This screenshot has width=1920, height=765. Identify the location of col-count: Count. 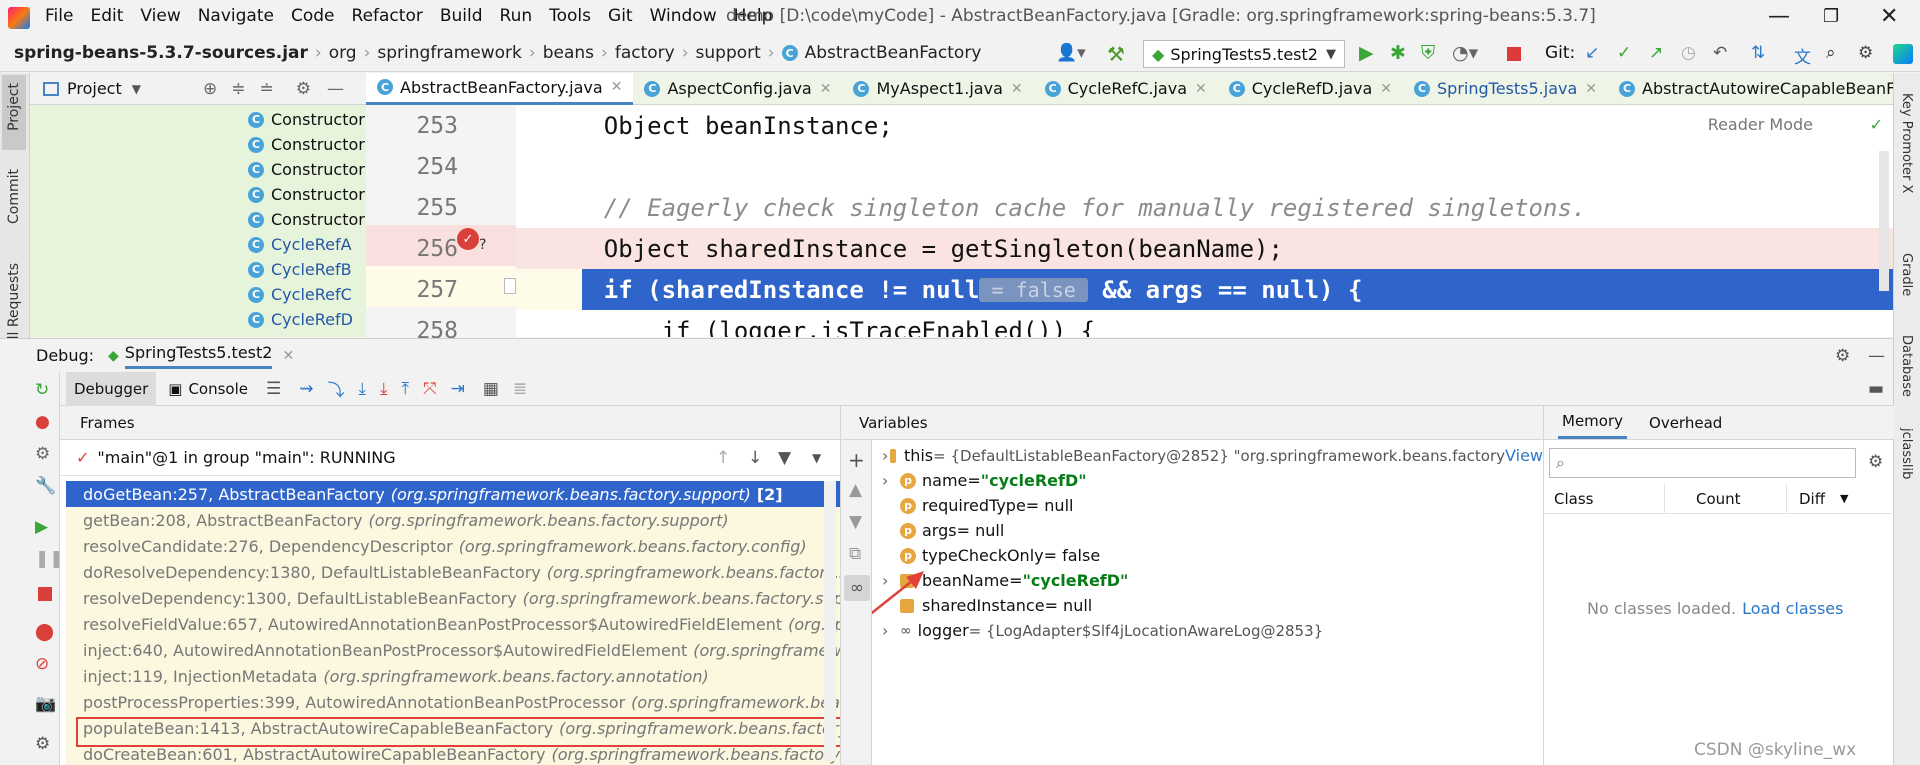
(1718, 499).